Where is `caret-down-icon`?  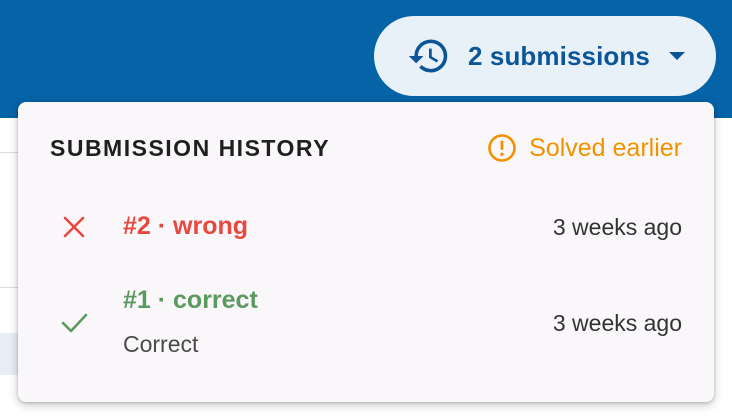 caret-down-icon is located at coordinates (677, 56).